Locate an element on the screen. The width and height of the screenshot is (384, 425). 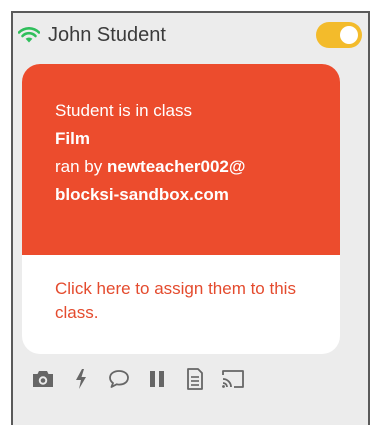
chat-icon is located at coordinates (119, 379).